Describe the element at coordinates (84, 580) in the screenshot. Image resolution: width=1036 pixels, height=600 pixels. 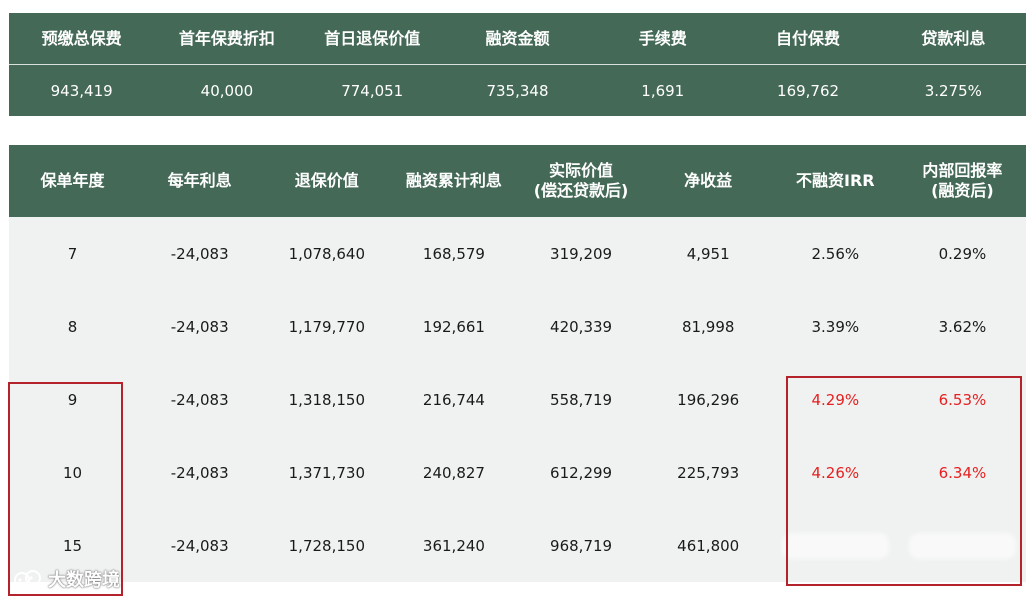
I see `watermark-text: 大数跨境` at that location.